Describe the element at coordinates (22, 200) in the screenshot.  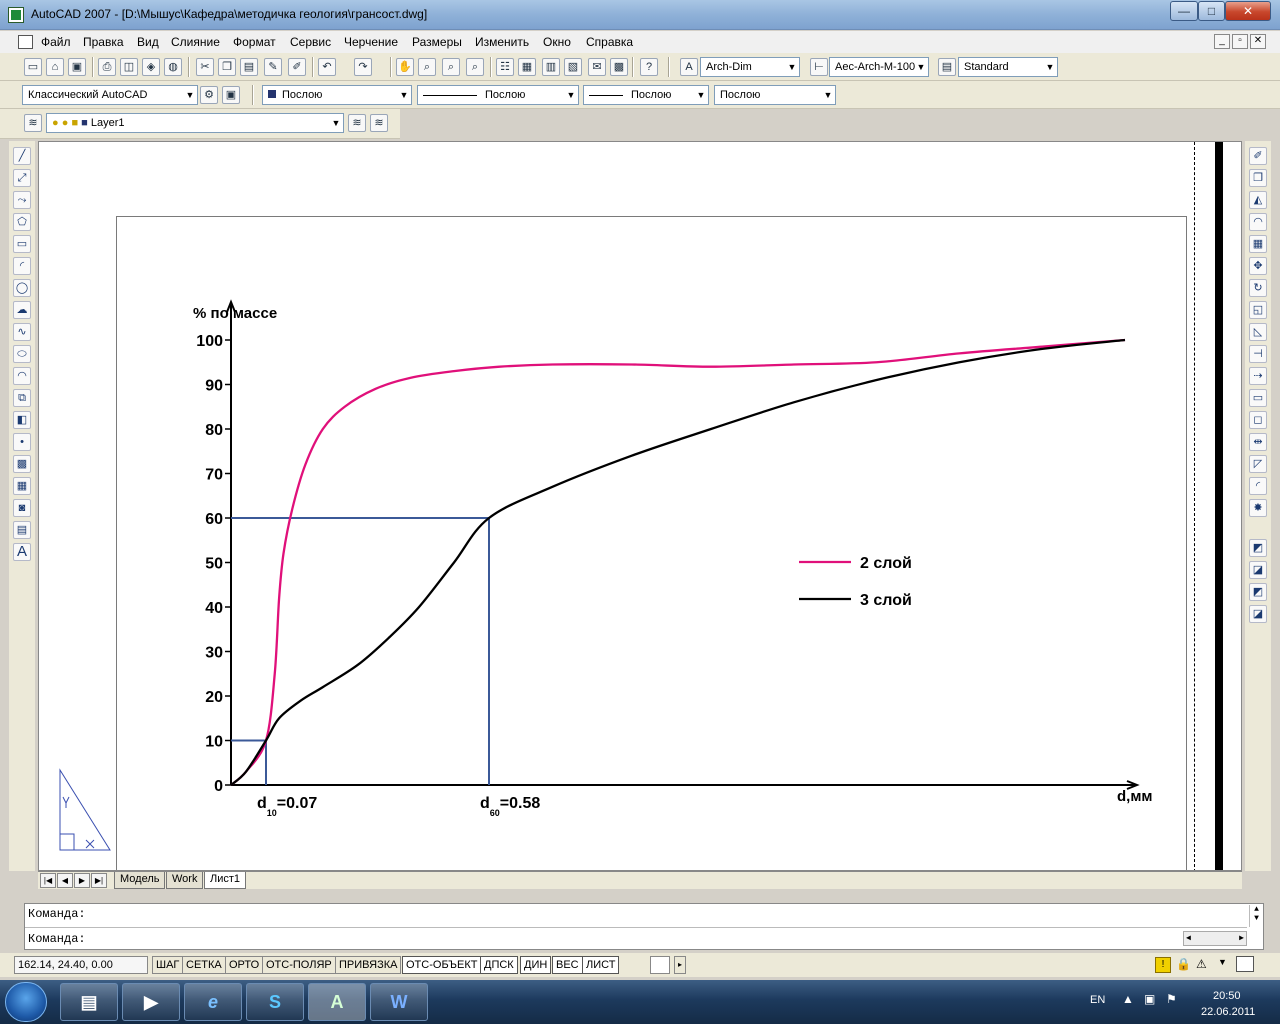
I see `polyline-icon: ⤳` at that location.